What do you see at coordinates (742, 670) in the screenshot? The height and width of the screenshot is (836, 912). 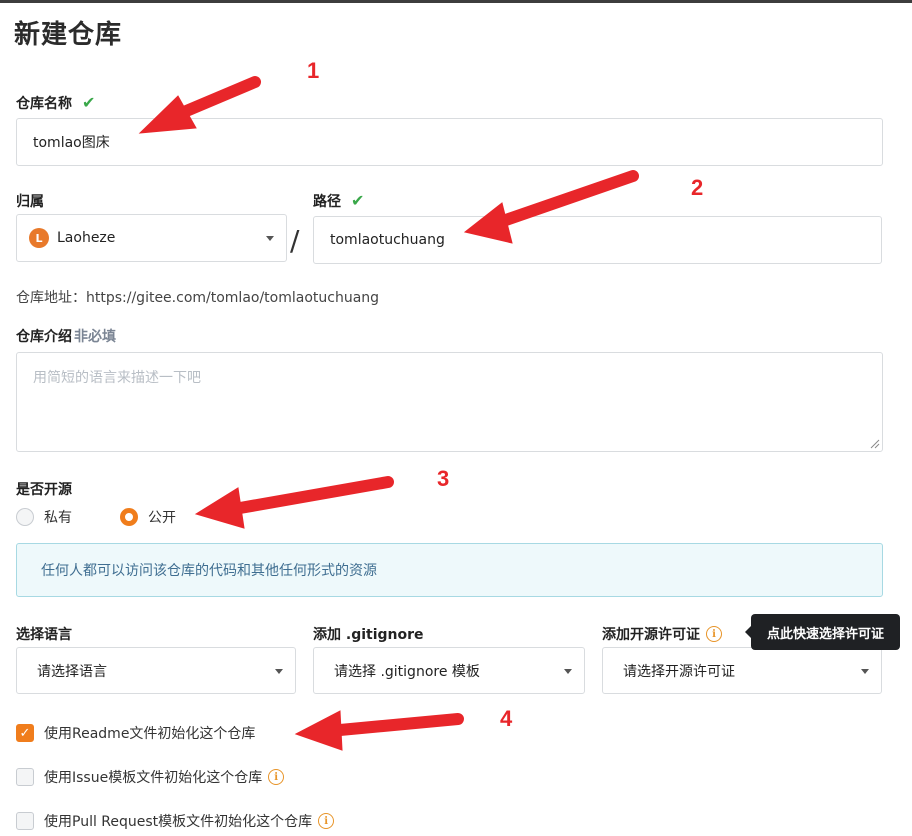 I see `license-select: 请选择开源许可证` at bounding box center [742, 670].